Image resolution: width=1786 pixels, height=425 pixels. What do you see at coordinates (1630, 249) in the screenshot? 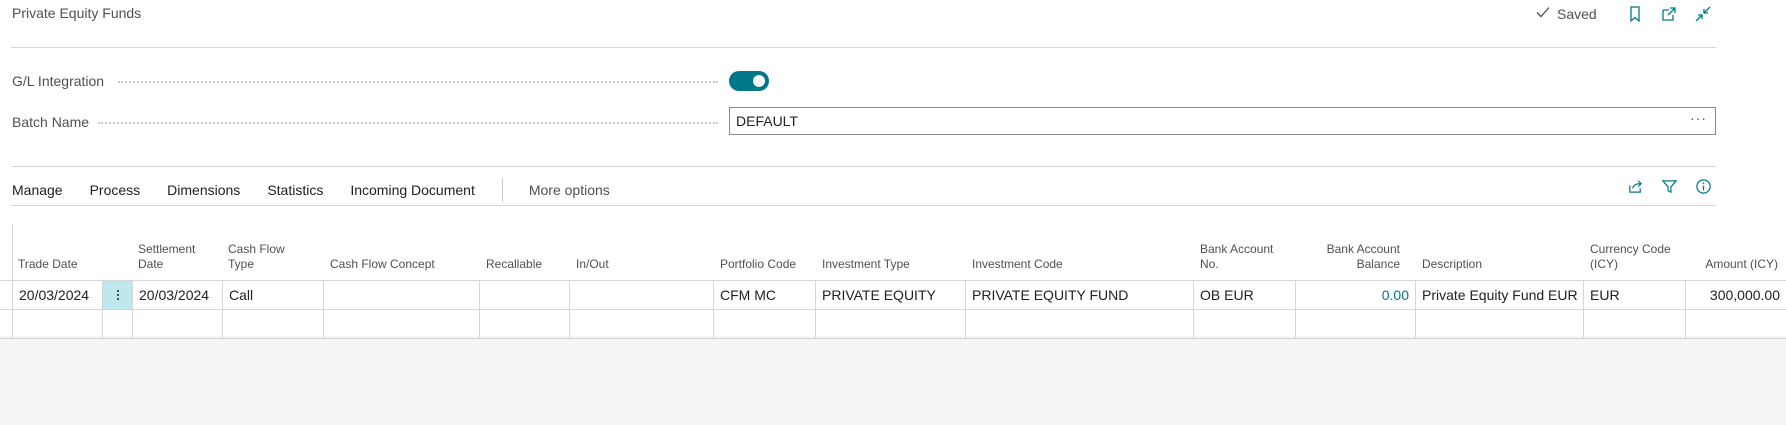
I see `column-header-line: Currency Code` at bounding box center [1630, 249].